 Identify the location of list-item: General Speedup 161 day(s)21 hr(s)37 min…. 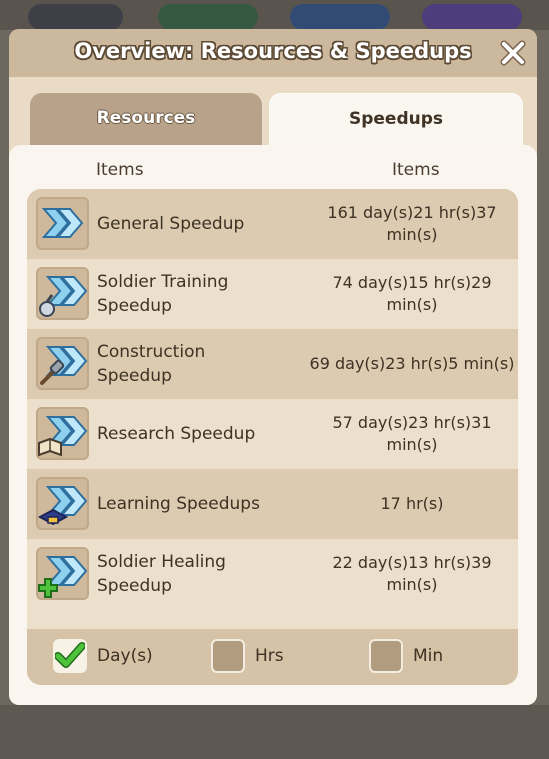
(272, 224).